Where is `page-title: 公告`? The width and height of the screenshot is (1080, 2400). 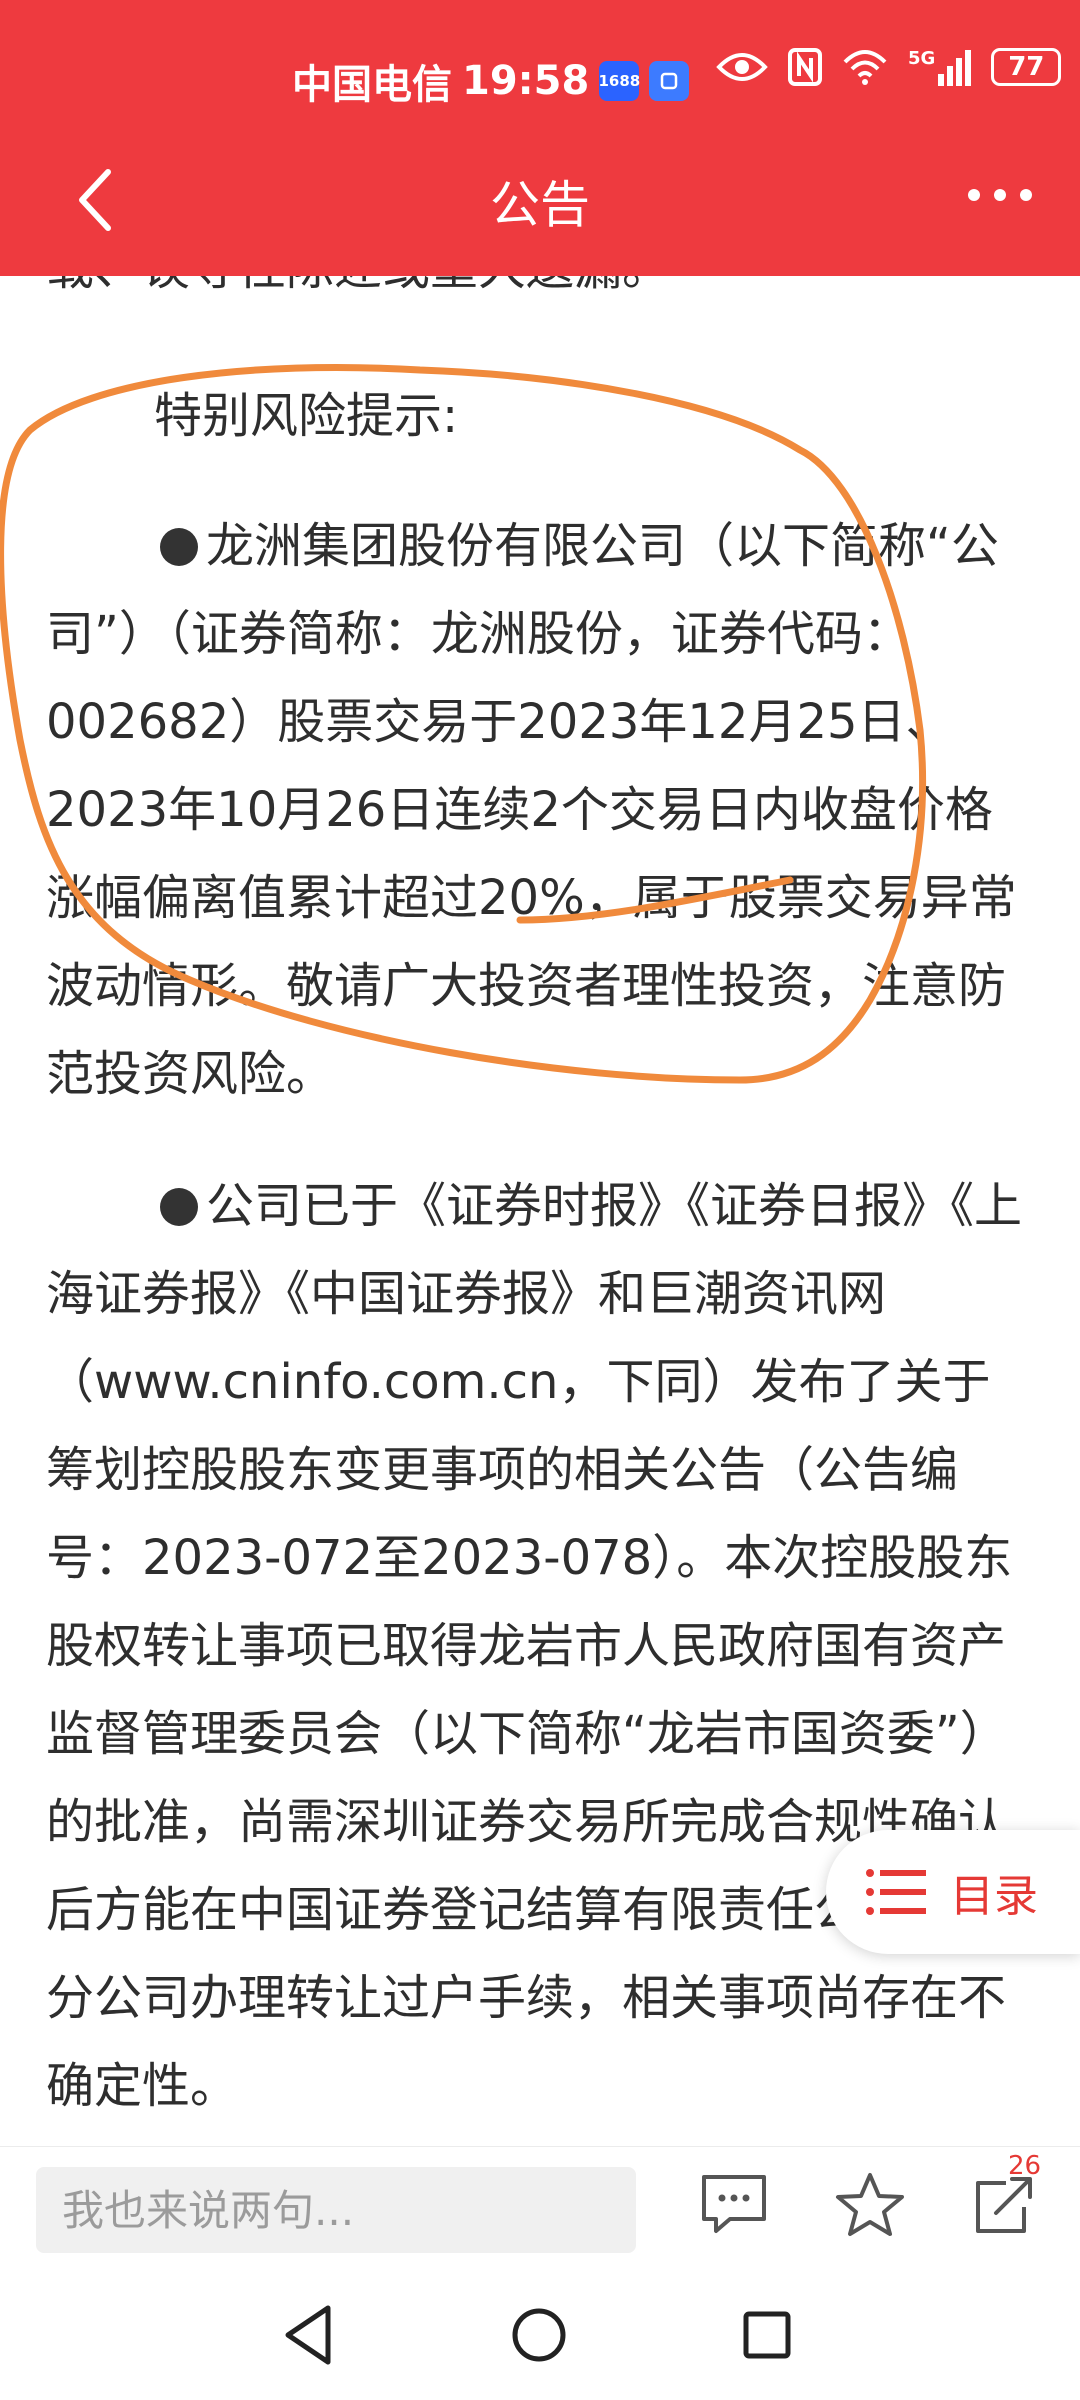 page-title: 公告 is located at coordinates (540, 205).